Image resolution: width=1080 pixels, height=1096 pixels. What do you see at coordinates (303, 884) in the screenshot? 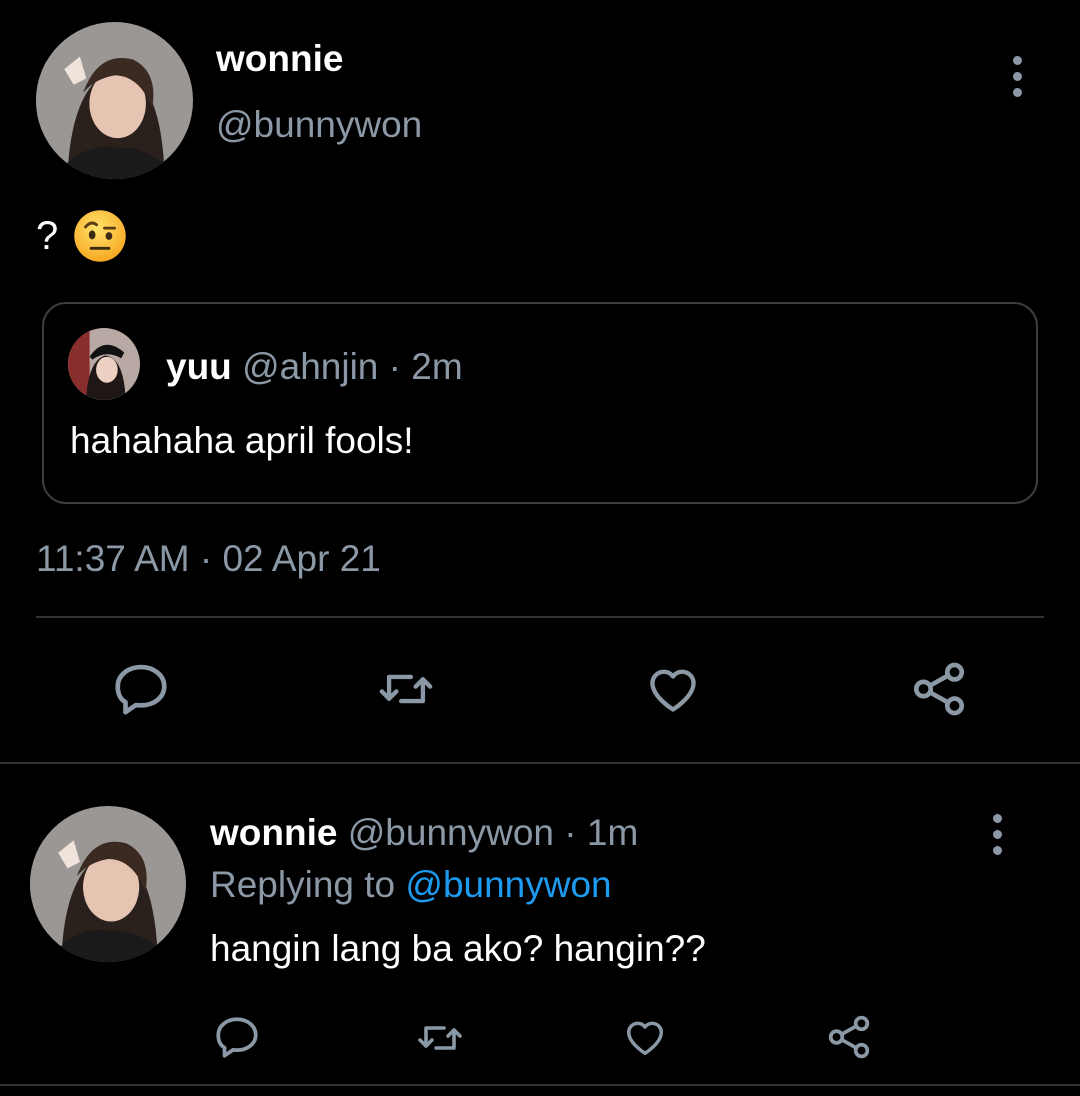
I see `replying-to-label: Replying to` at bounding box center [303, 884].